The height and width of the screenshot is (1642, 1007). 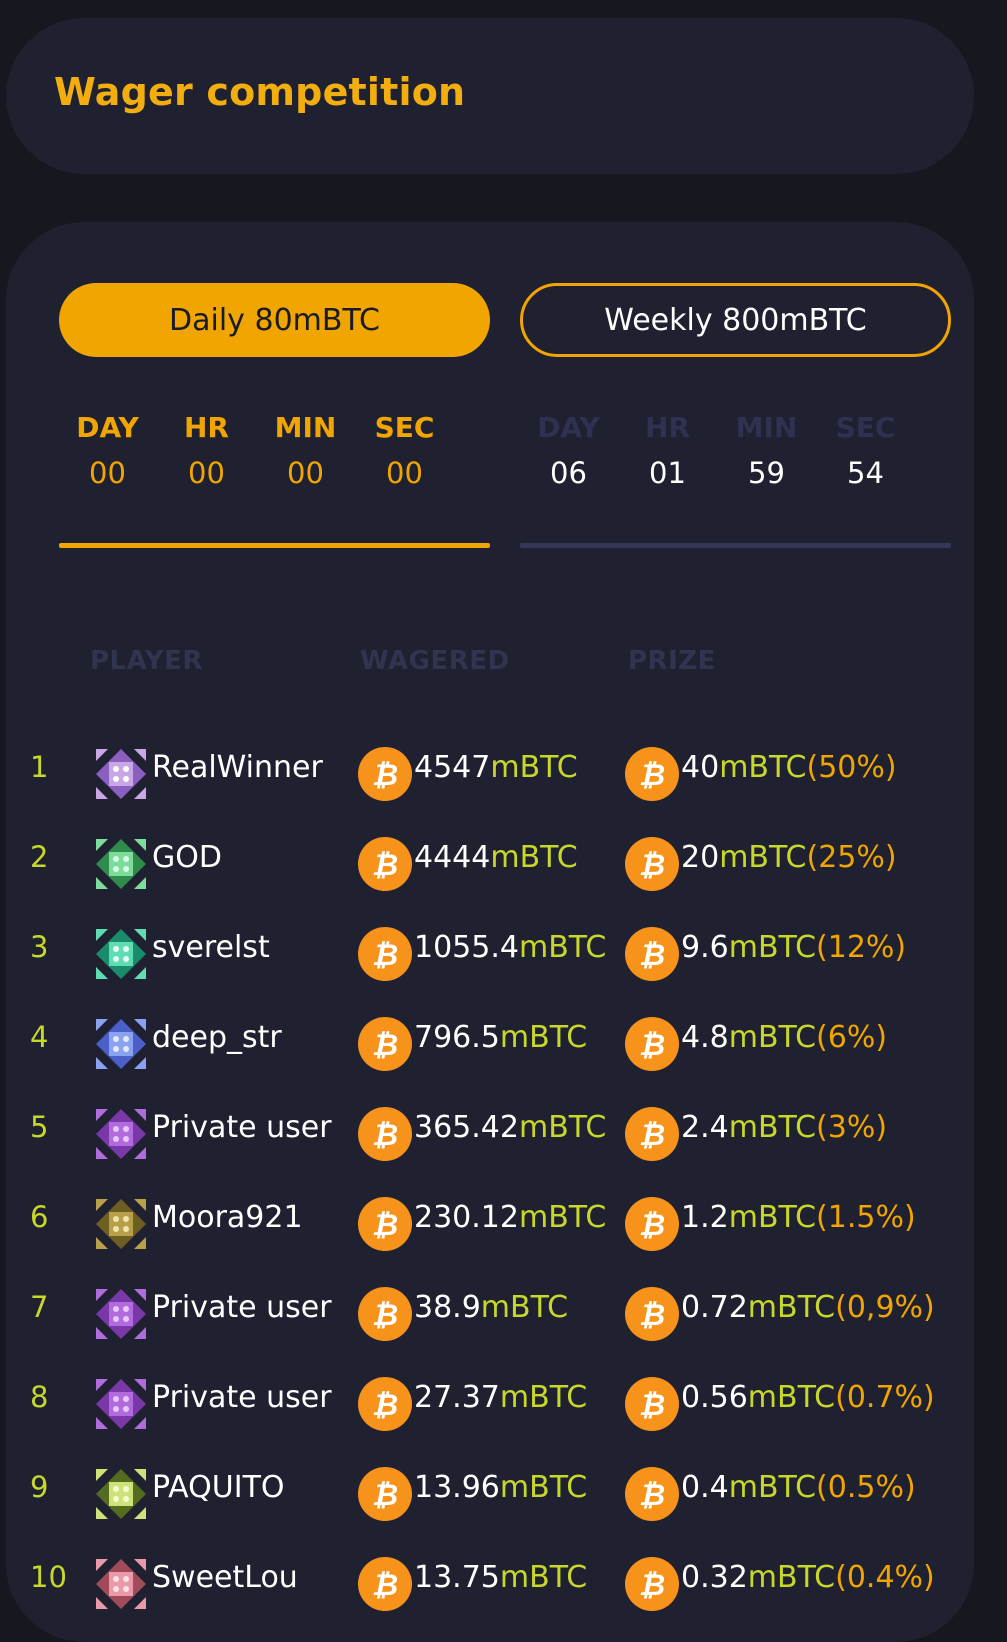 I want to click on tab-daily: Daily 80mBTC, so click(x=274, y=320).